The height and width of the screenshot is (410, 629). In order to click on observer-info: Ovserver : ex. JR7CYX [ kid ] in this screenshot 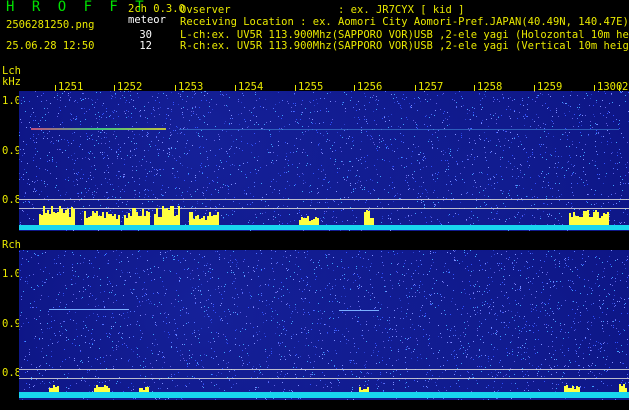, I will do `click(322, 10)`.